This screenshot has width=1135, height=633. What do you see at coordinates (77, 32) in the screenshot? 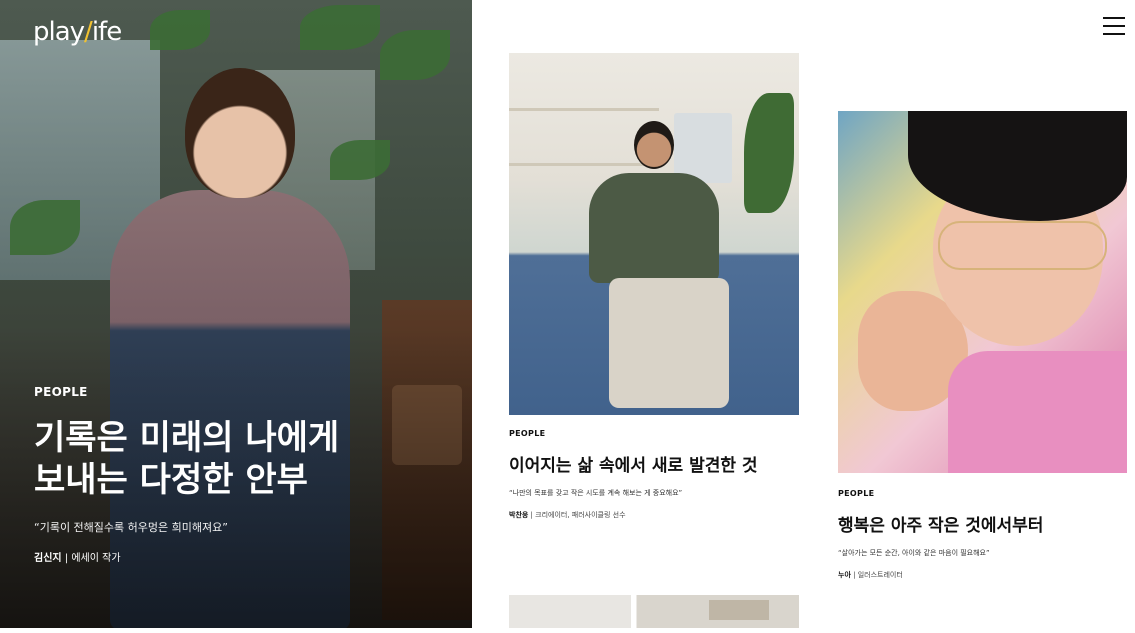
I see `playlife-logo: play/ife` at bounding box center [77, 32].